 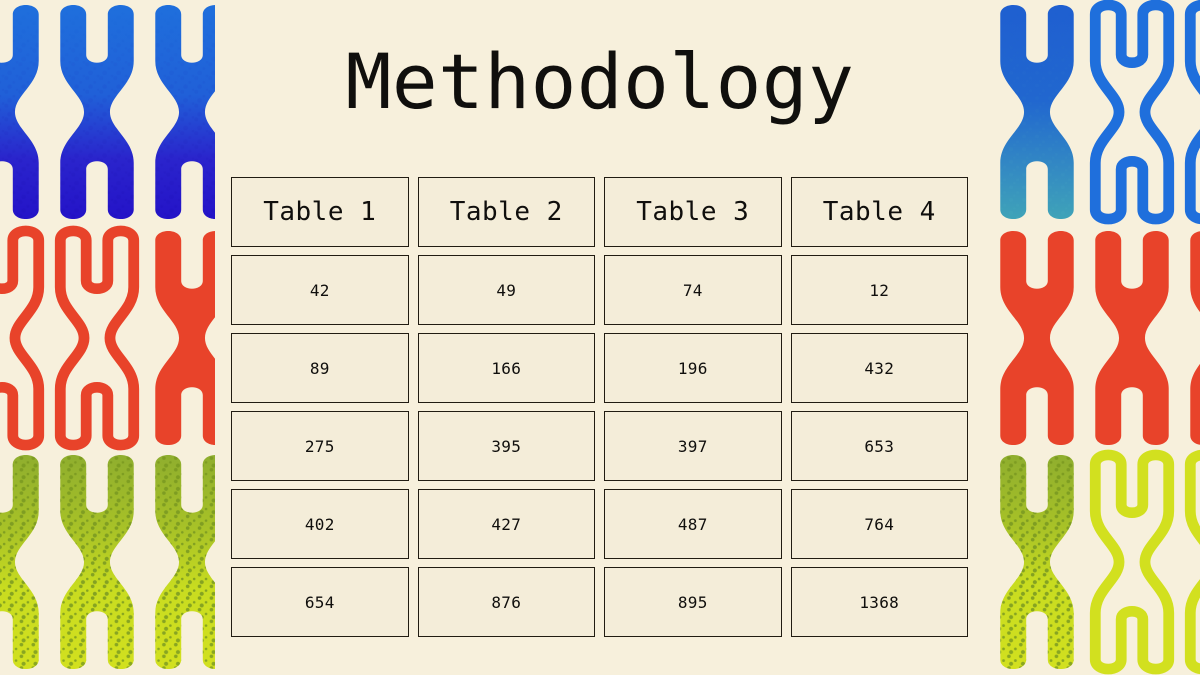 What do you see at coordinates (506, 446) in the screenshot?
I see `table-cell: 395` at bounding box center [506, 446].